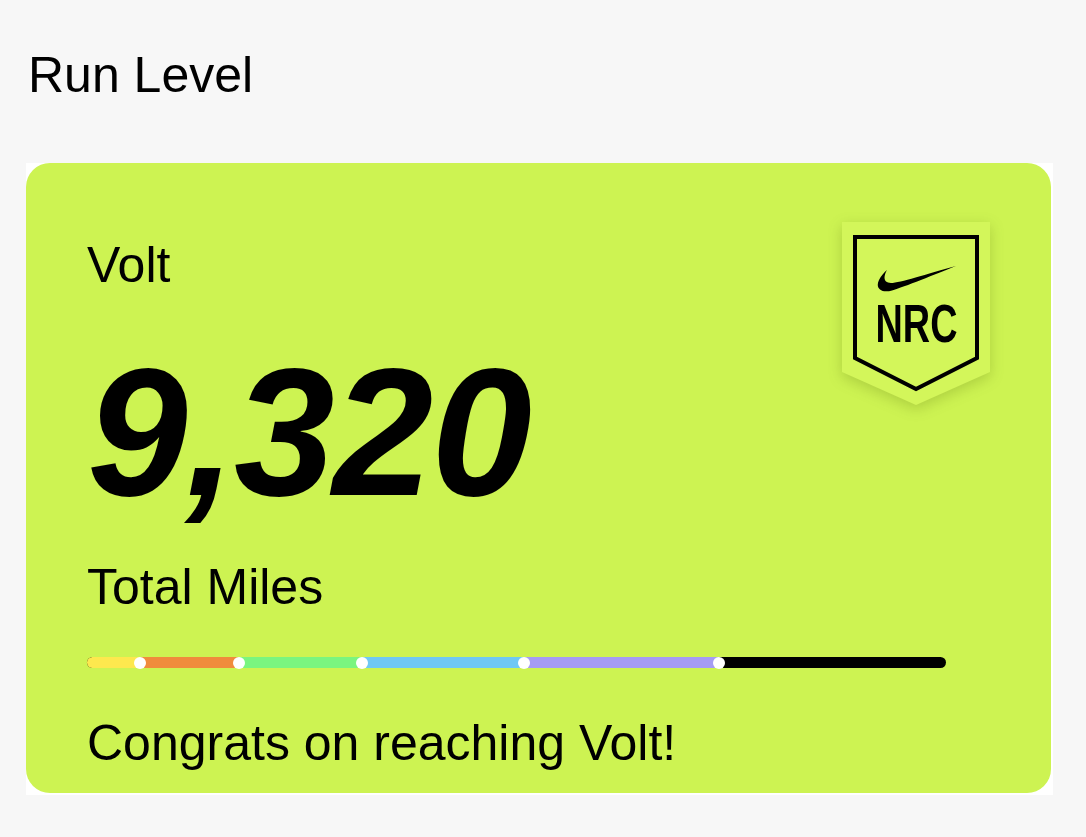 The image size is (1086, 837). I want to click on swoosh-icon, so click(916, 278).